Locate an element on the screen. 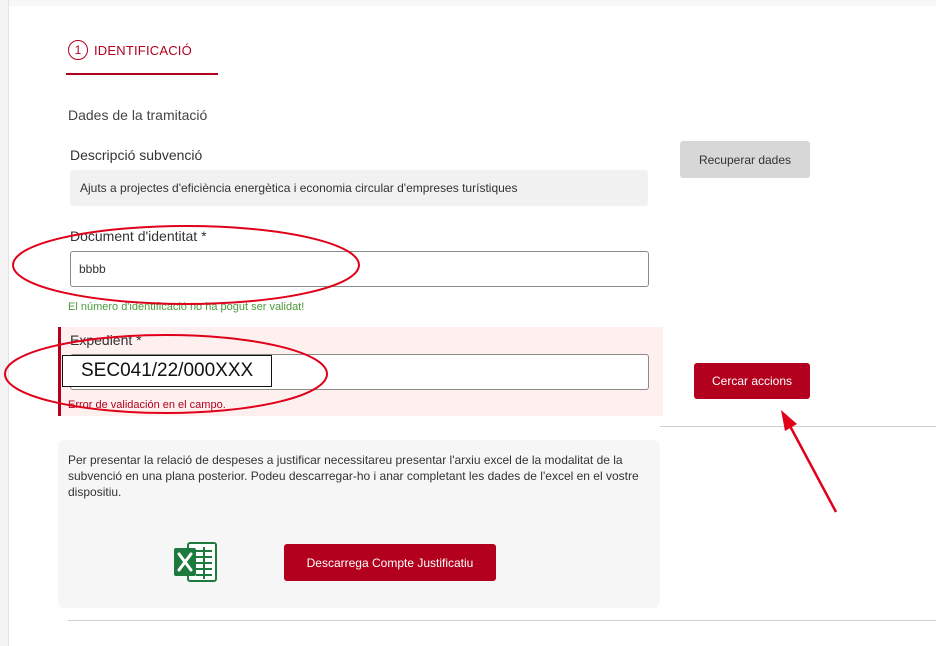  expedient-error-message: Error de validación en el campo. is located at coordinates (147, 405).